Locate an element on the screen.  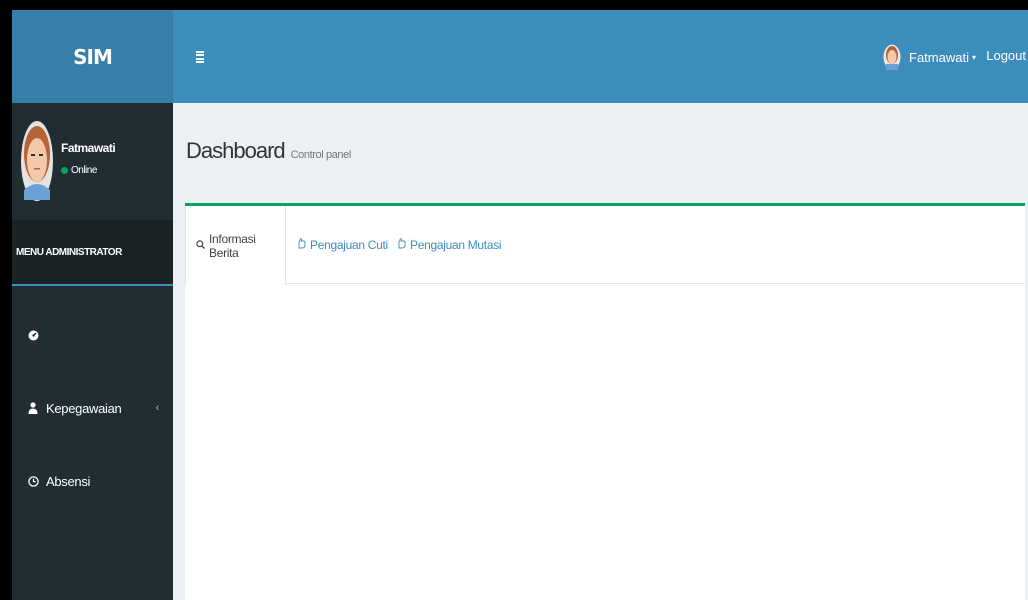
sidebar-item-label: Absensi is located at coordinates (68, 481).